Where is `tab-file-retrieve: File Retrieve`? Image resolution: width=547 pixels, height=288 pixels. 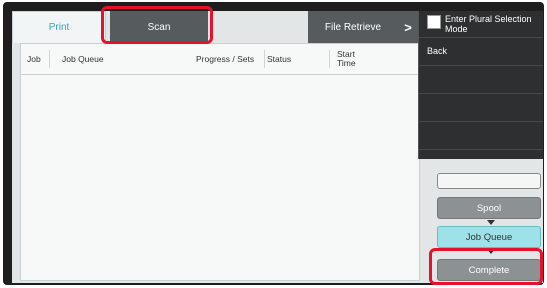 tab-file-retrieve: File Retrieve is located at coordinates (353, 27).